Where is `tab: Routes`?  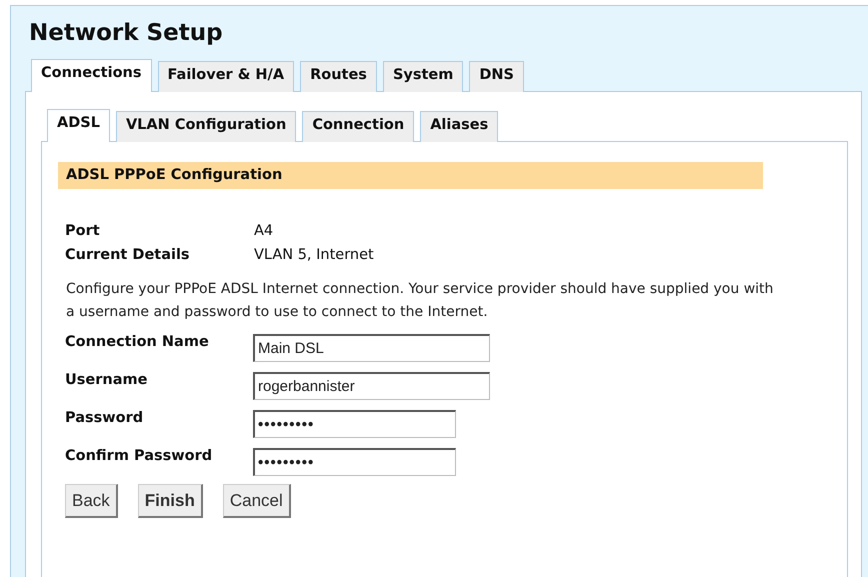
tab: Routes is located at coordinates (338, 76).